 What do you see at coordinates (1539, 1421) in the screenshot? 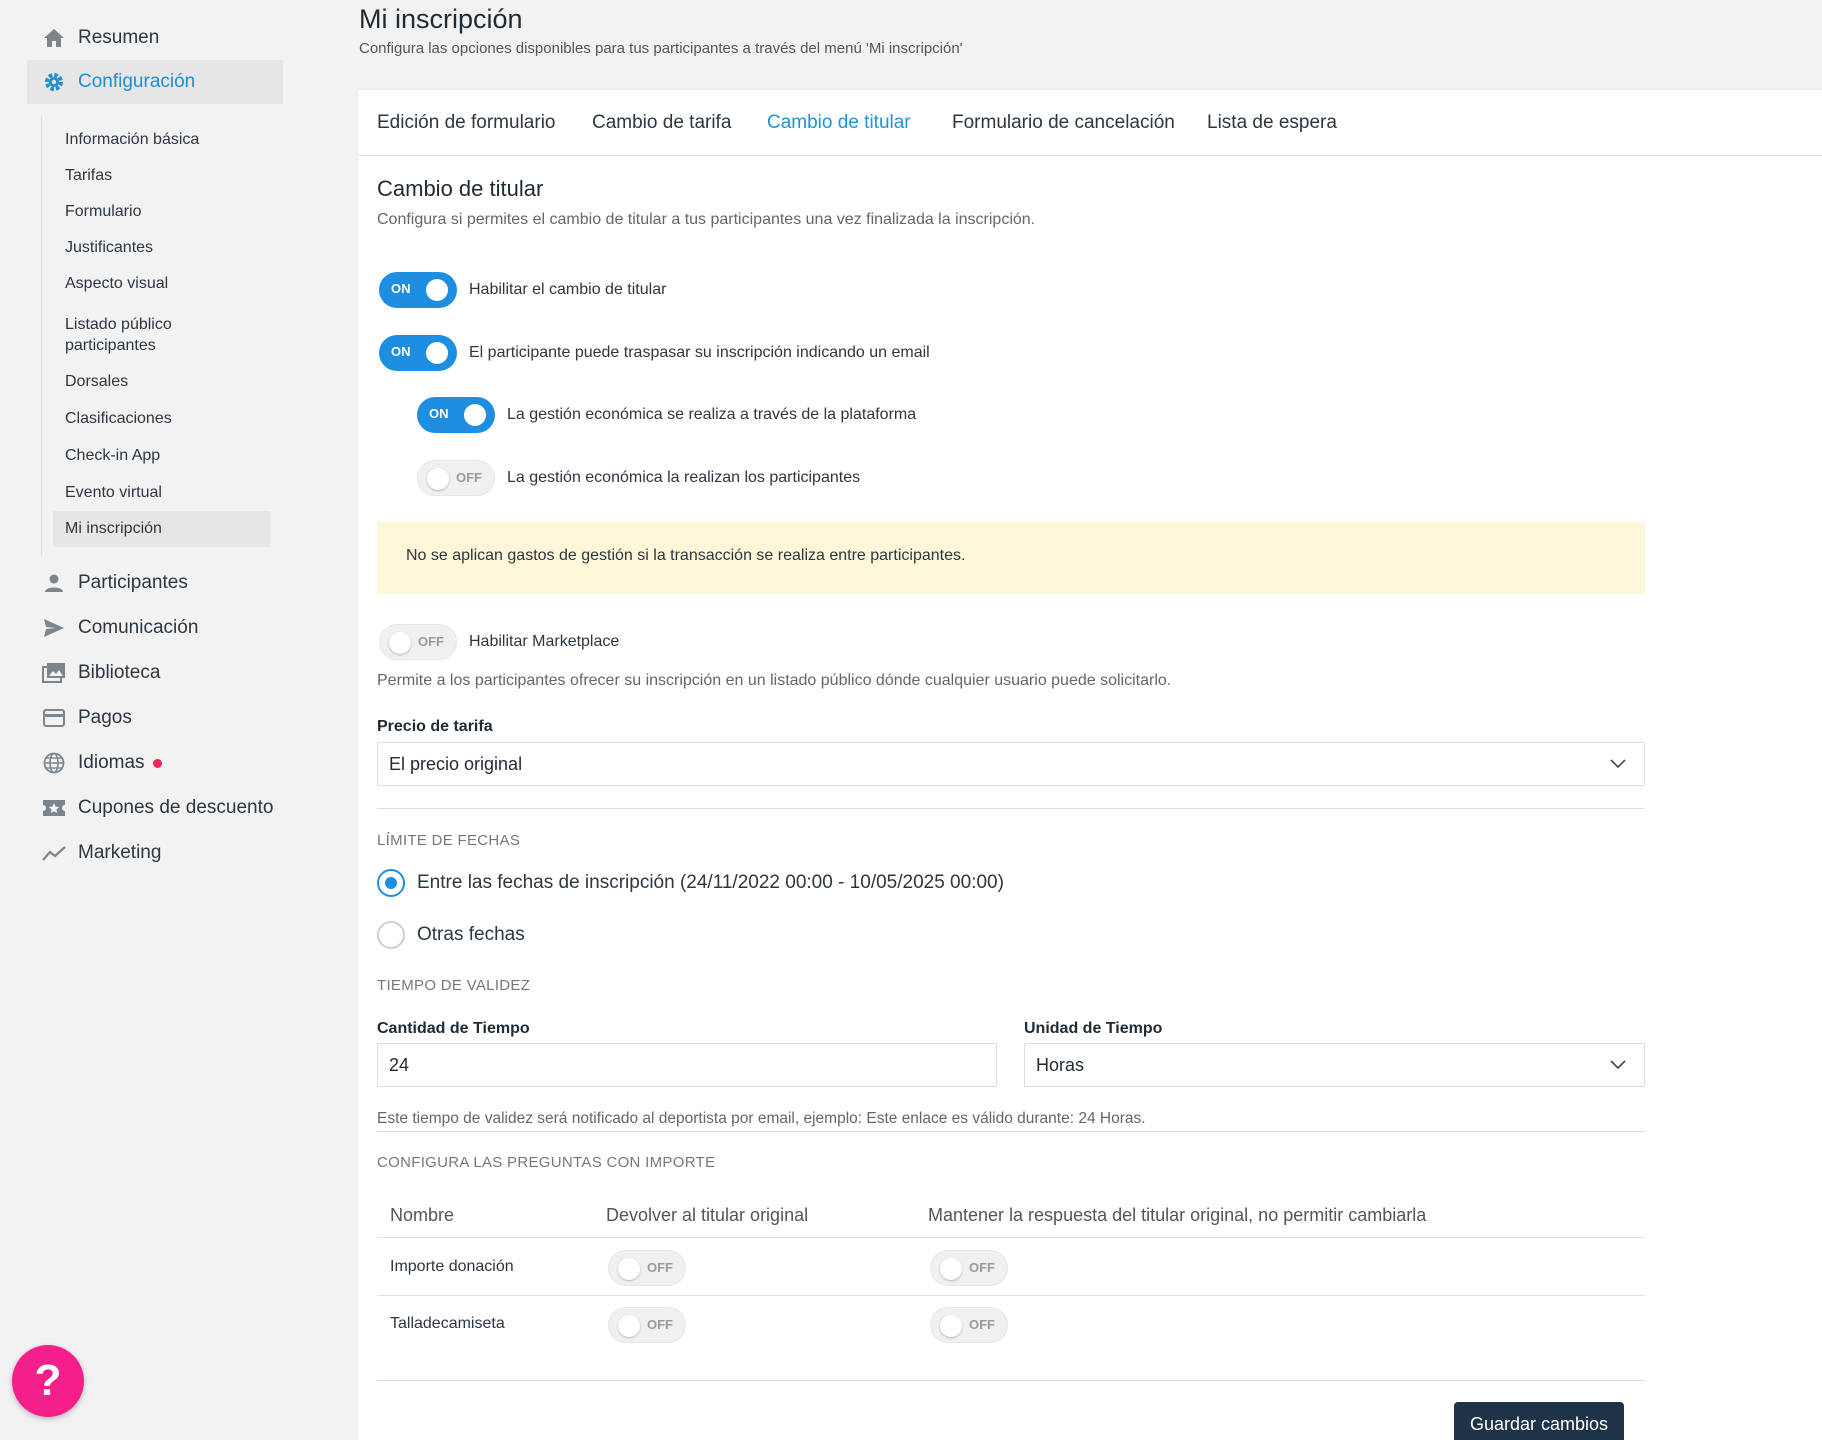
I see `save-button: Guardar cambios` at bounding box center [1539, 1421].